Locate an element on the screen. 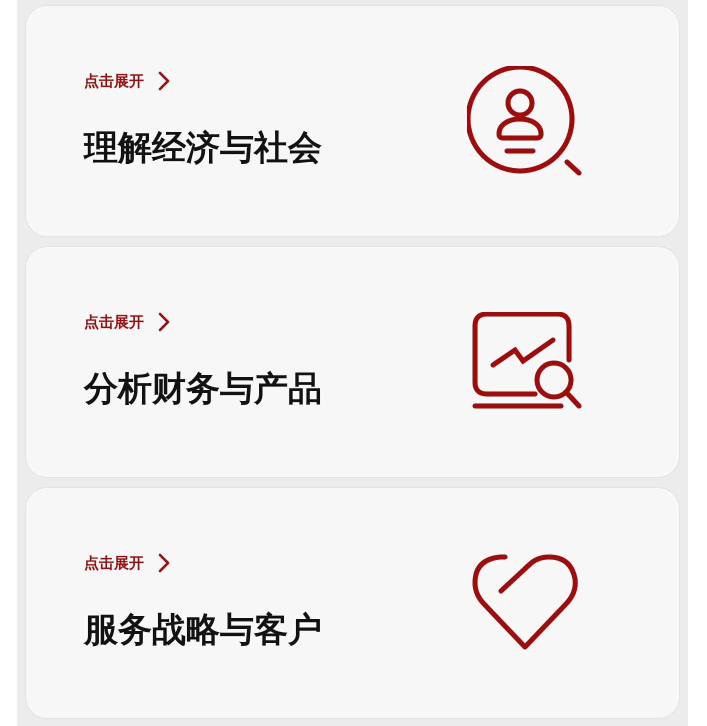 This screenshot has height=726, width=707. card-title: 理解经济与社会 is located at coordinates (203, 148).